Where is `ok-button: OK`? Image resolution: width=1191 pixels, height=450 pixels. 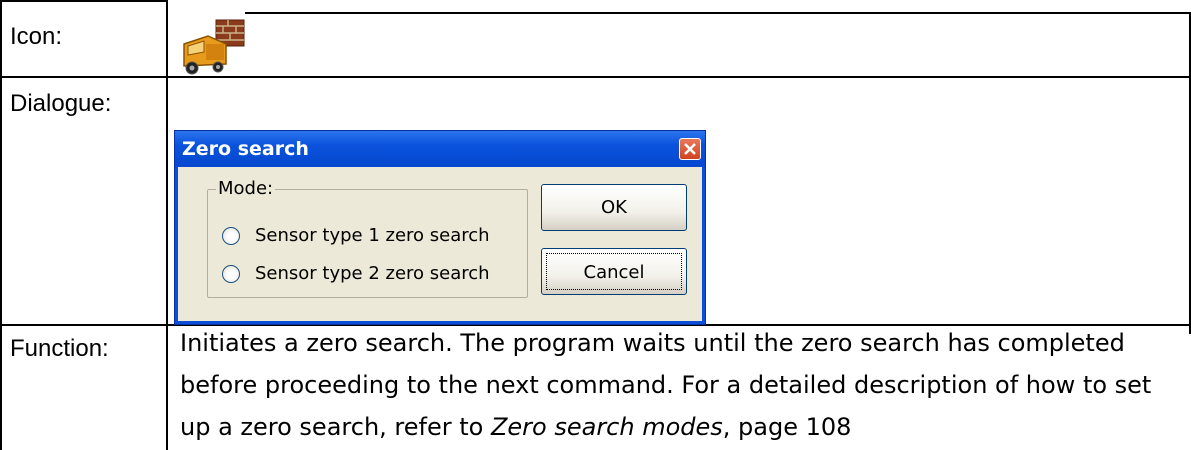 ok-button: OK is located at coordinates (614, 207).